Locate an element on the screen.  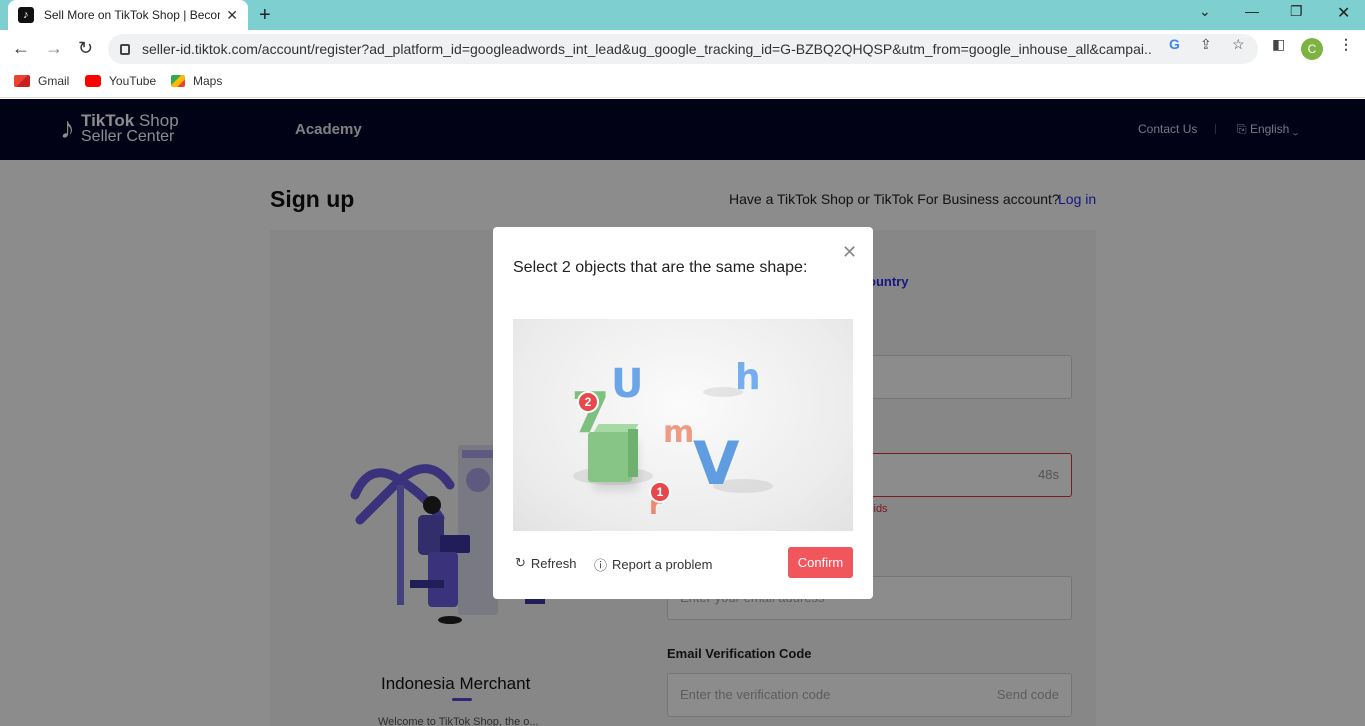
report-problem-button: ⓘ Report a problem is located at coordinates (653, 564).